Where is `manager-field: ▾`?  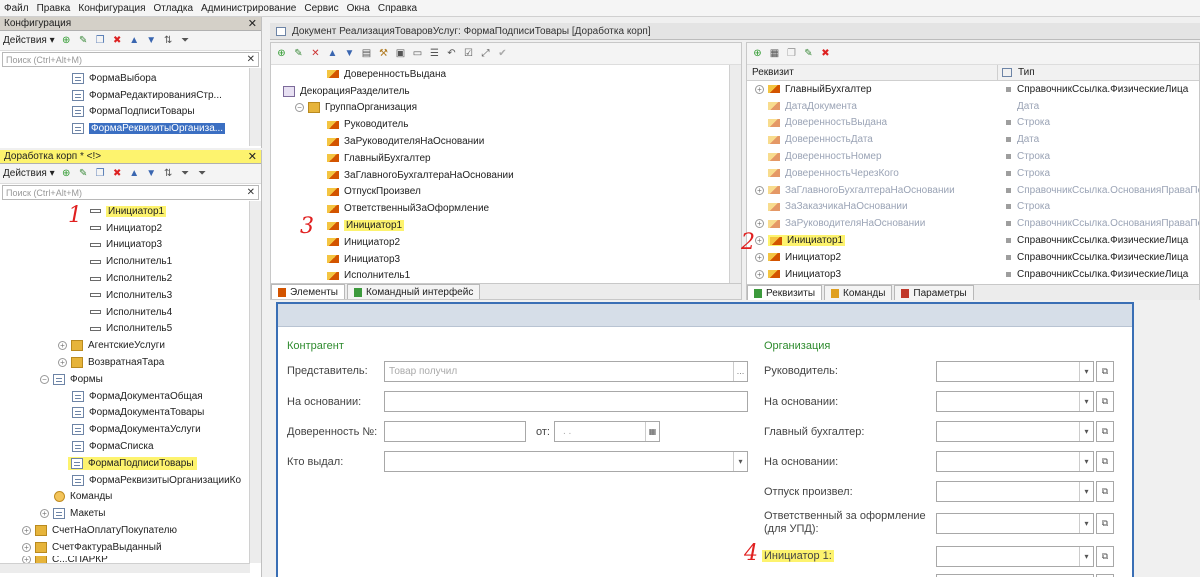 manager-field: ▾ is located at coordinates (1015, 371).